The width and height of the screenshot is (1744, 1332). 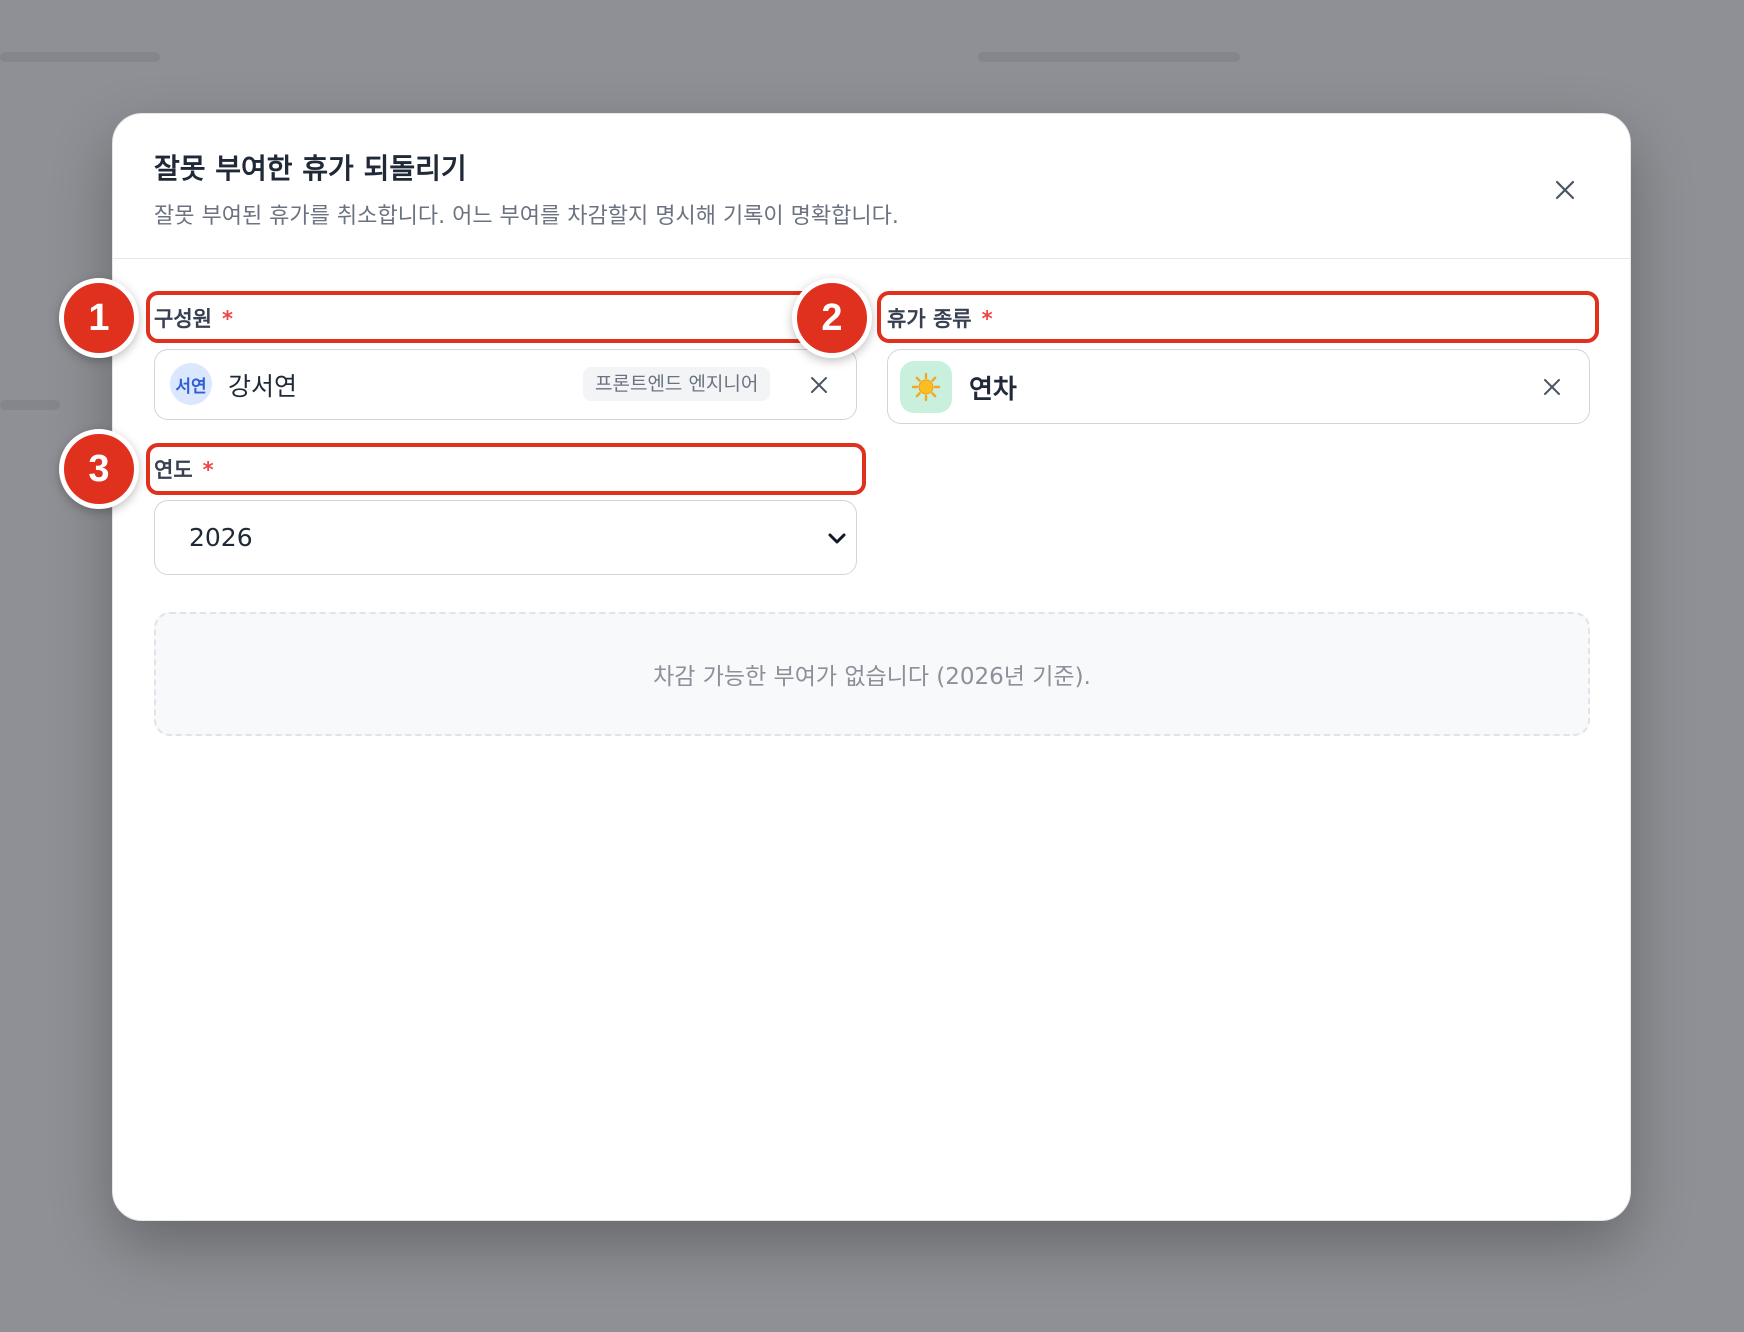 I want to click on highlight-leave-type-label, so click(x=1238, y=317).